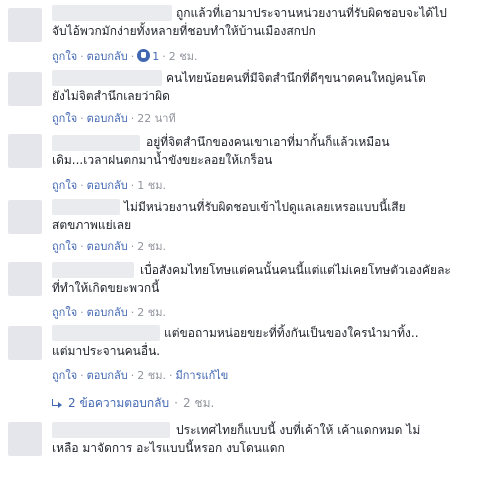 The height and width of the screenshot is (479, 492). I want to click on like-count-icon, so click(144, 55).